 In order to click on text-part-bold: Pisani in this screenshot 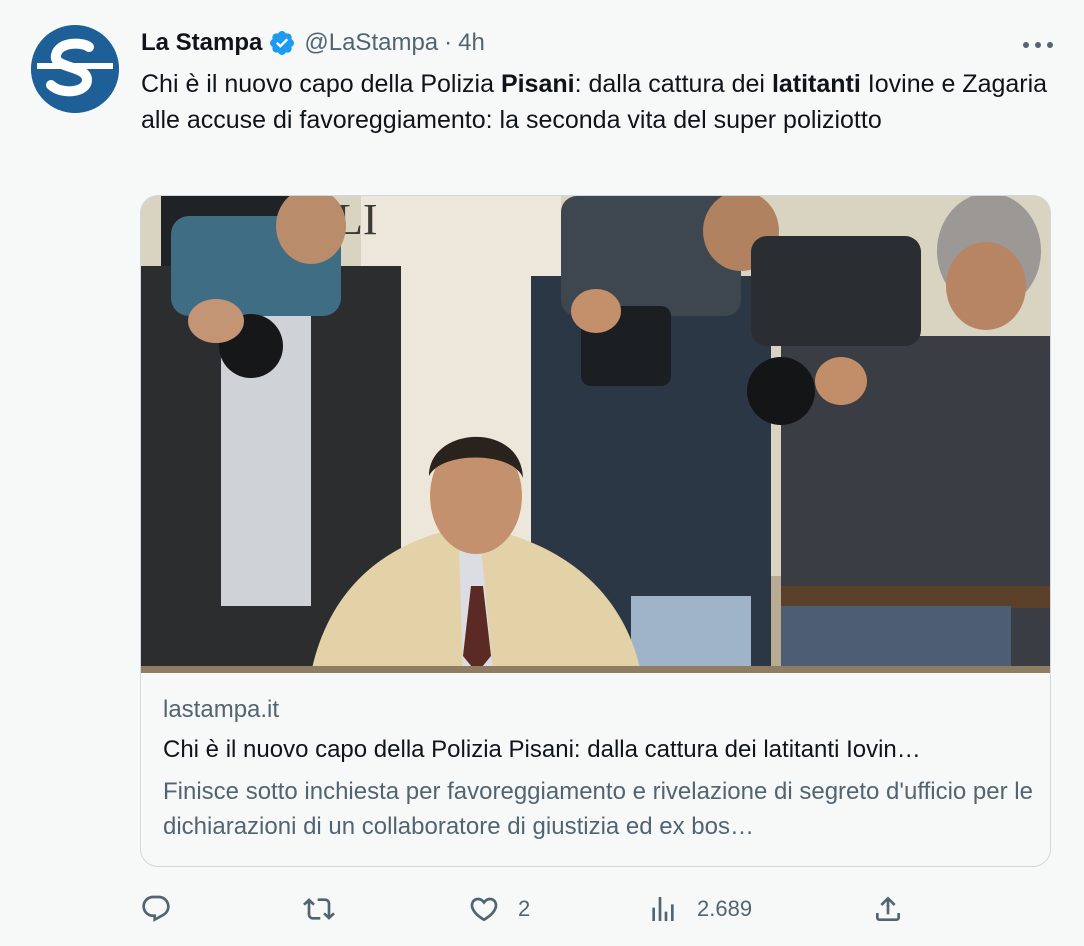, I will do `click(537, 84)`.